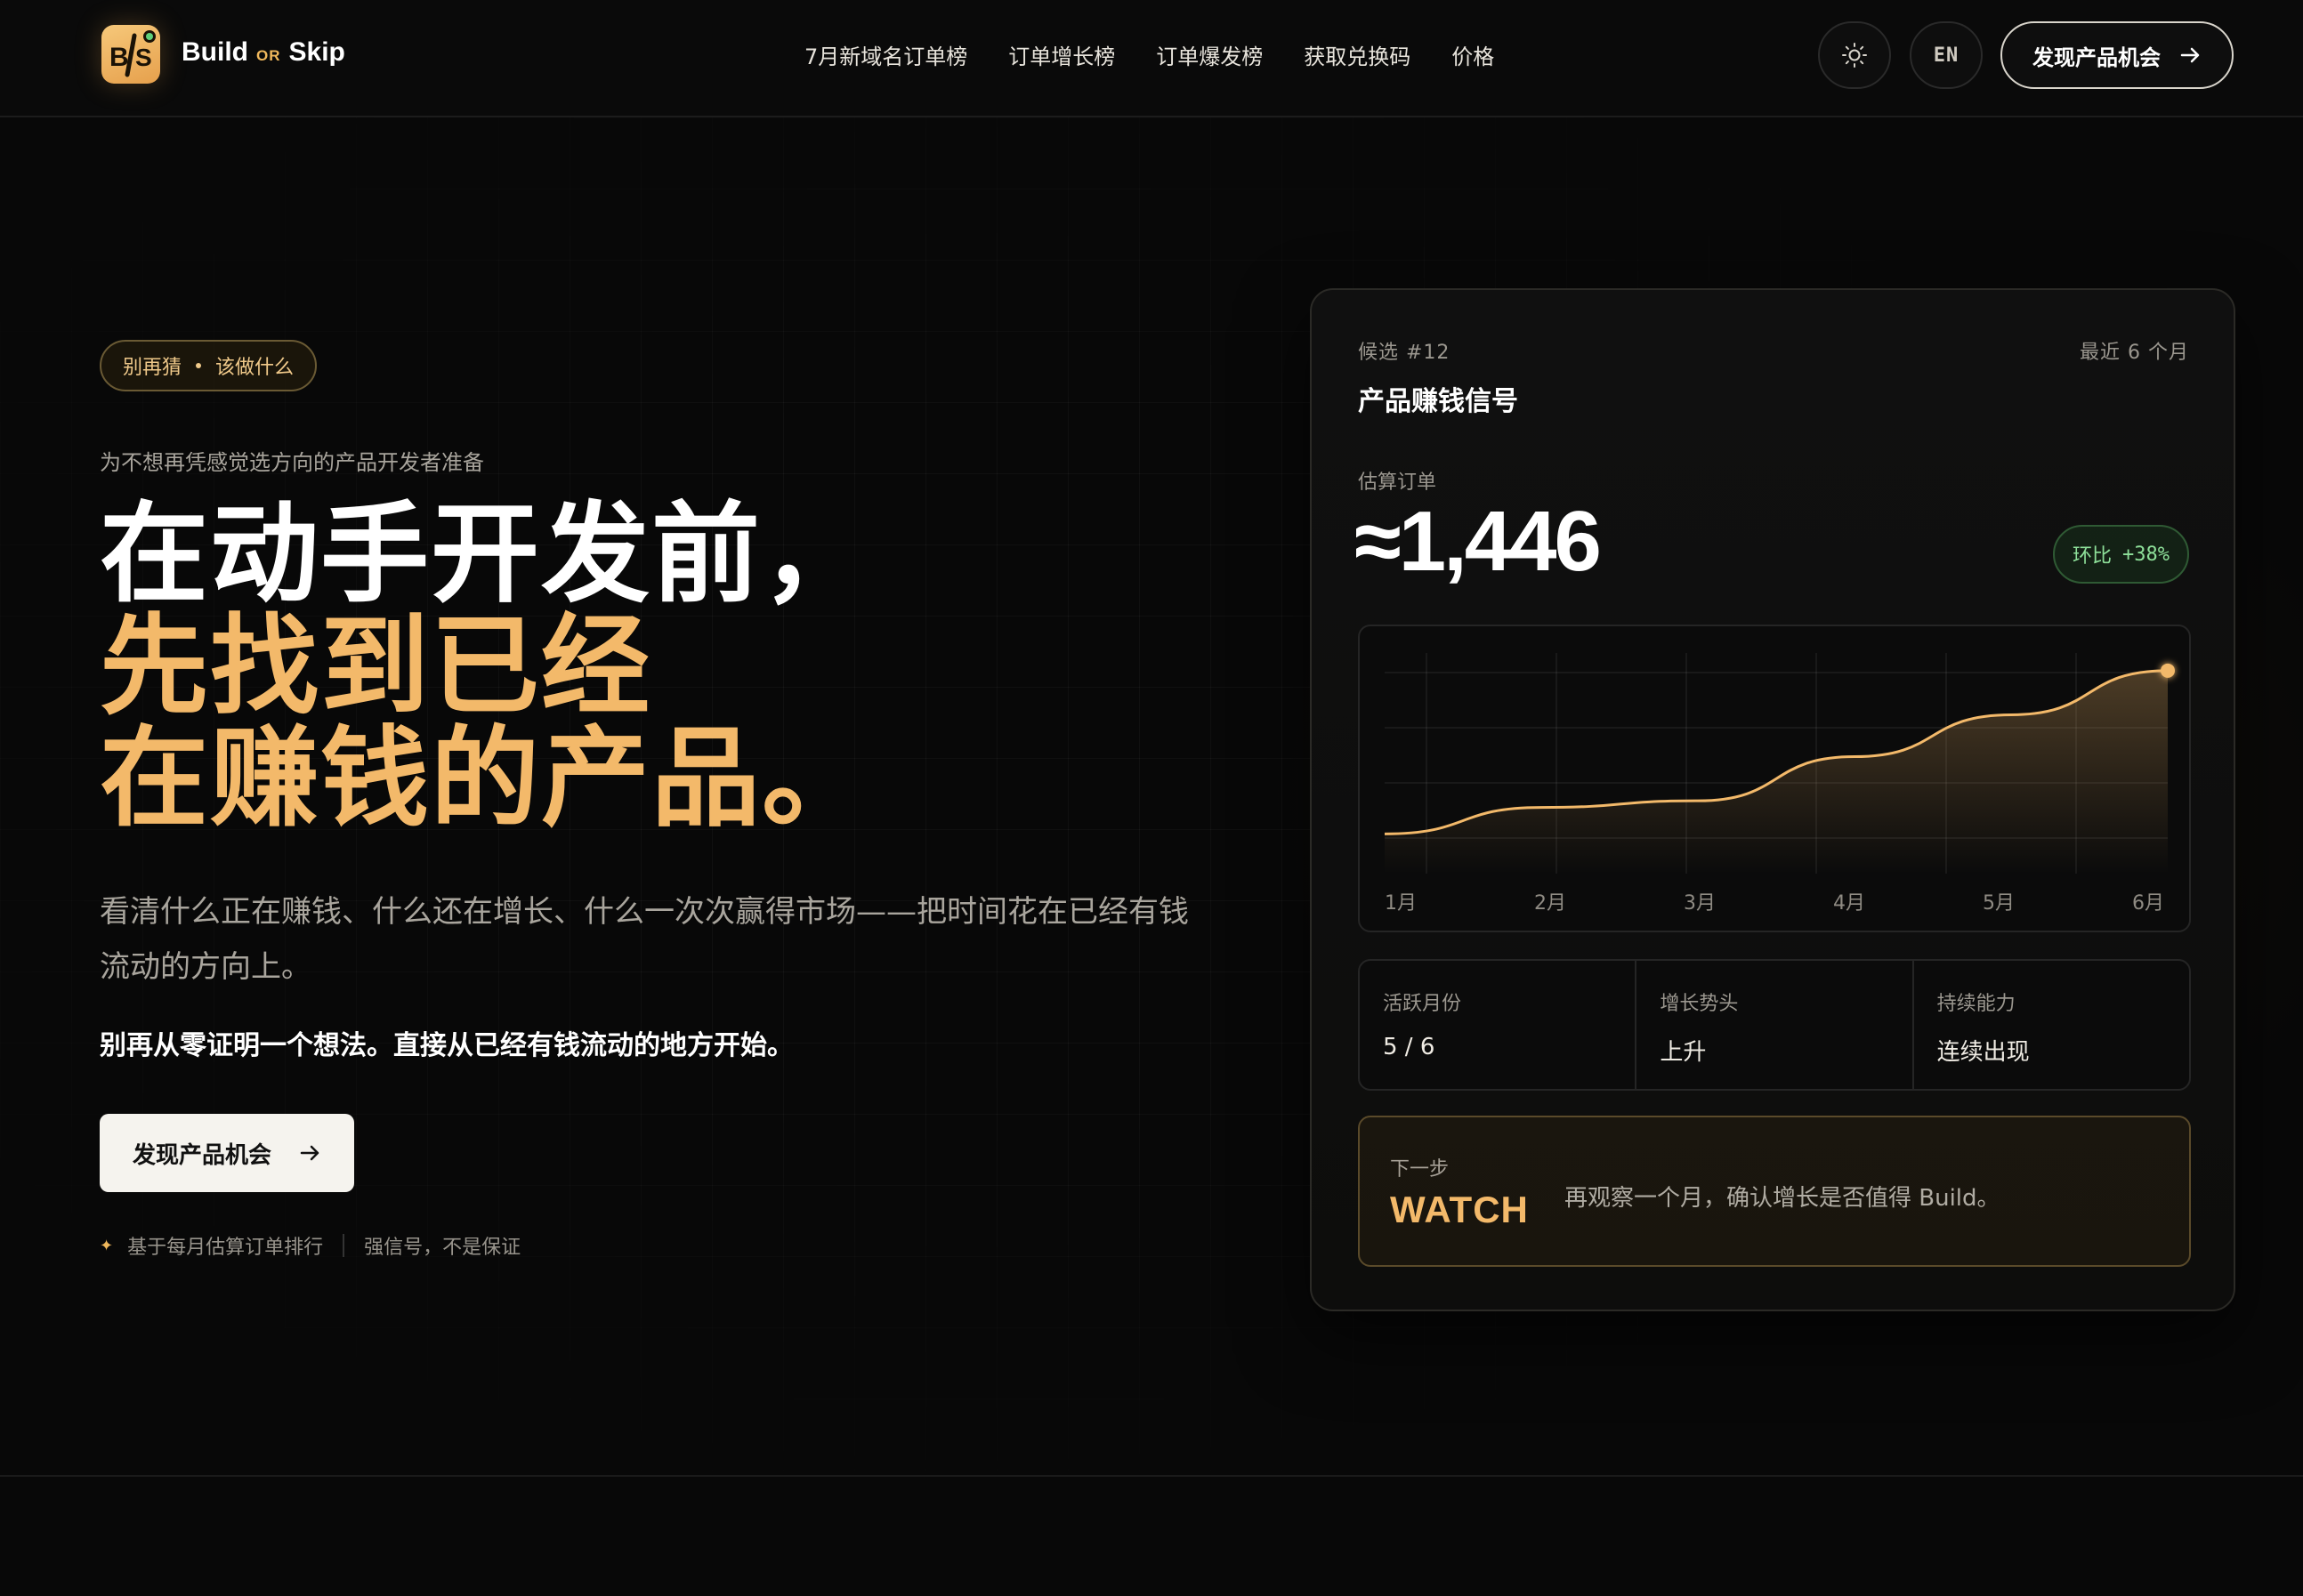  I want to click on nav-item-pricing: 价格, so click(1472, 54).